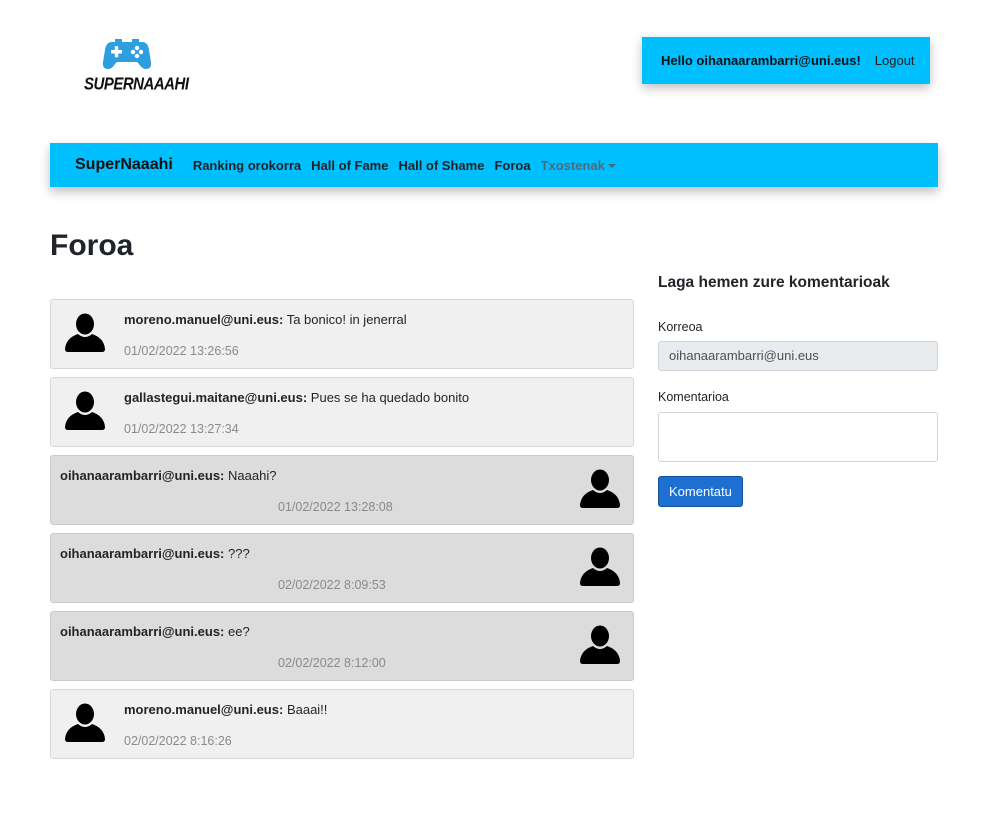 This screenshot has width=998, height=831. What do you see at coordinates (572, 165) in the screenshot?
I see `nav-txostenak-label: Txostenak` at bounding box center [572, 165].